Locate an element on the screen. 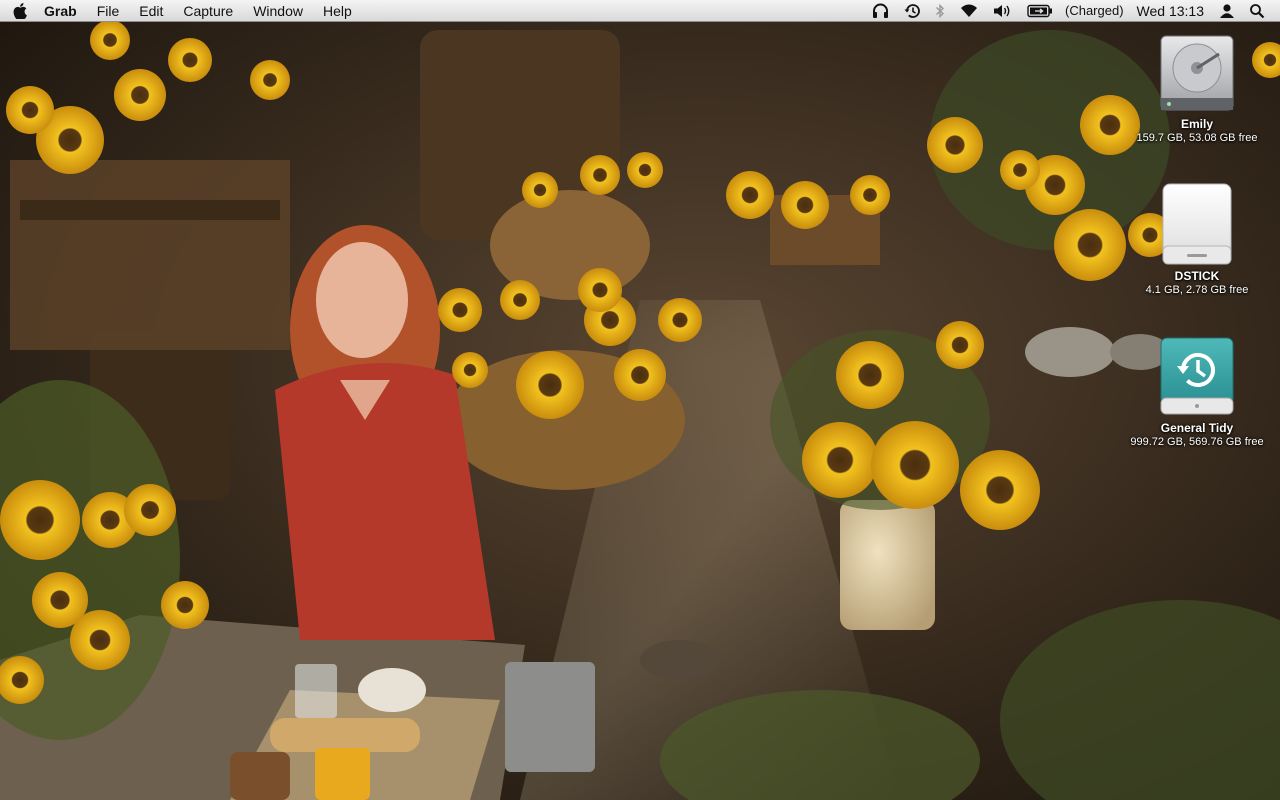  menu-window: Window is located at coordinates (278, 11).